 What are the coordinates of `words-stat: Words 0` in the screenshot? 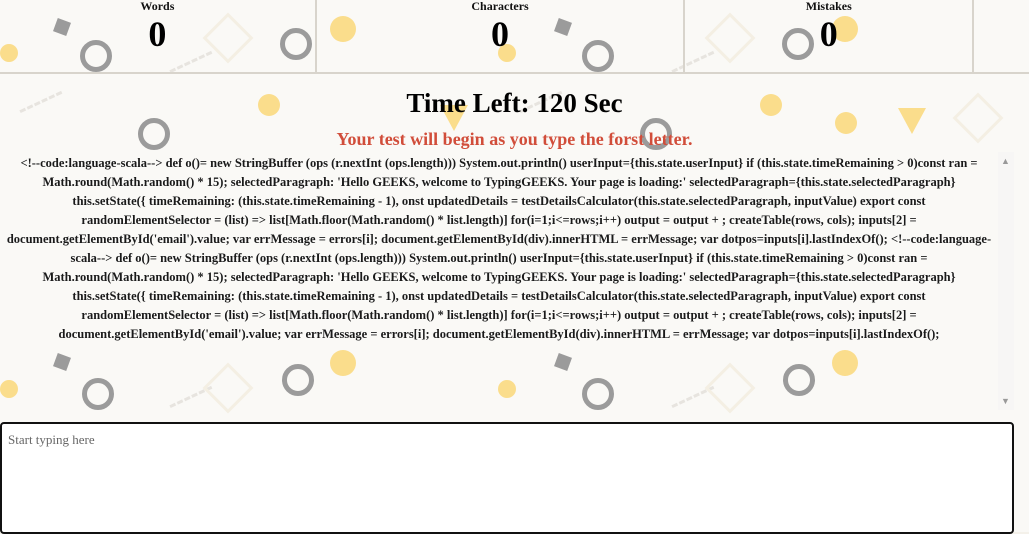 It's located at (158, 36).